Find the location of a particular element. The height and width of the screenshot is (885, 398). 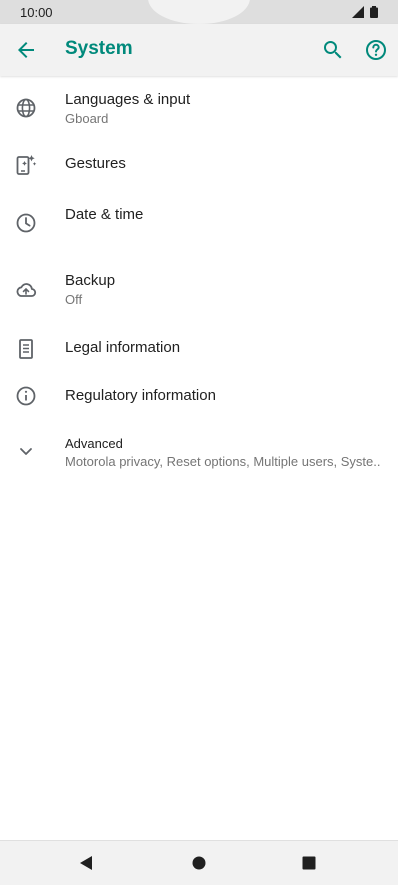

battery-icon is located at coordinates (374, 12).